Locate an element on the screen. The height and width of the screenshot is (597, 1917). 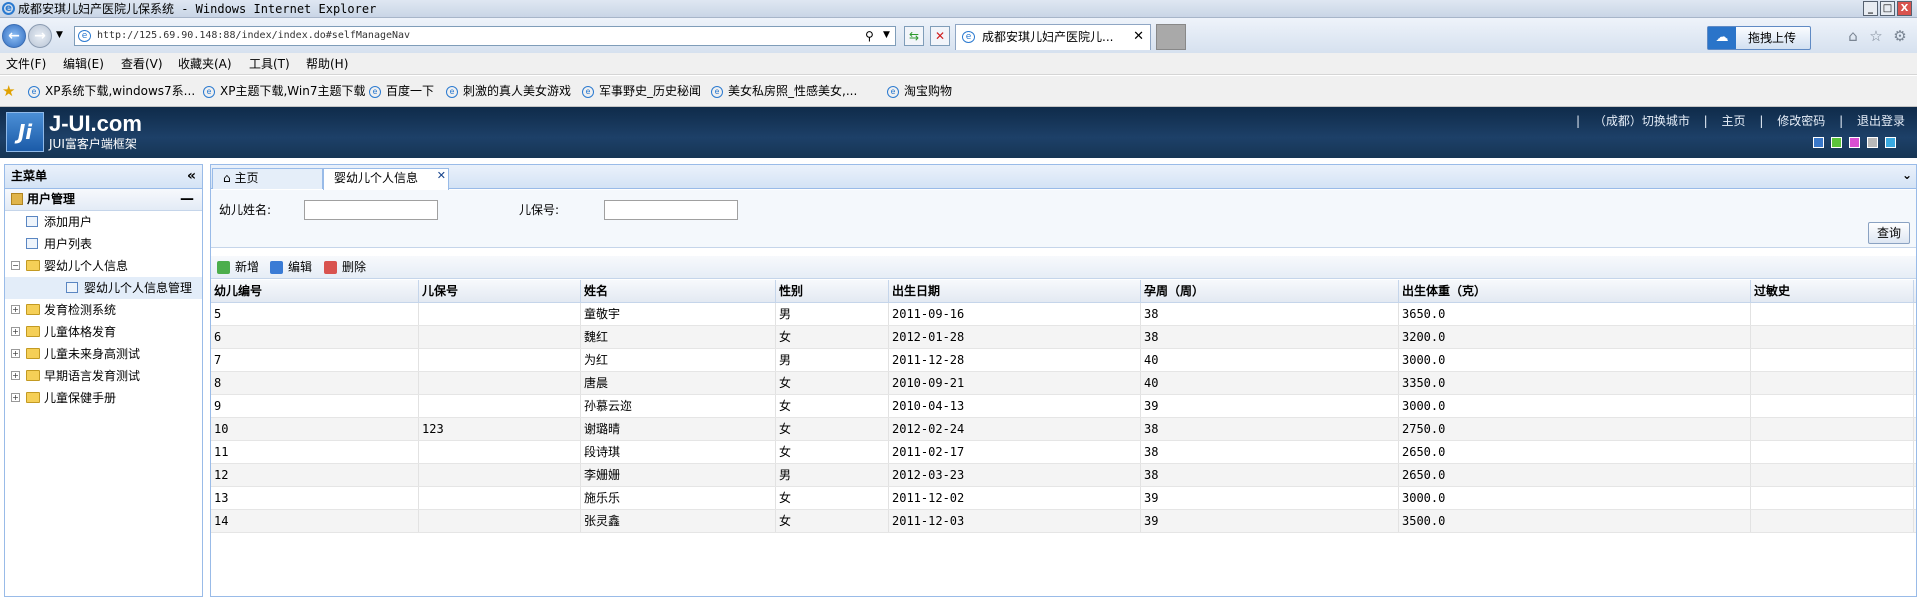
column-header: 姓名 is located at coordinates (678, 291).